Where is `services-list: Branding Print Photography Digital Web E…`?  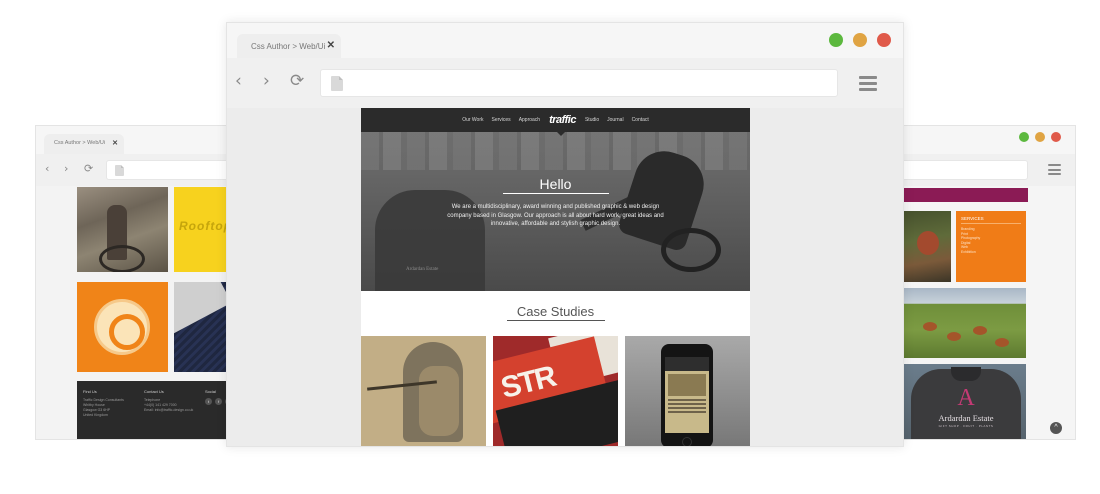
services-list: Branding Print Photography Digital Web E… is located at coordinates (991, 240).